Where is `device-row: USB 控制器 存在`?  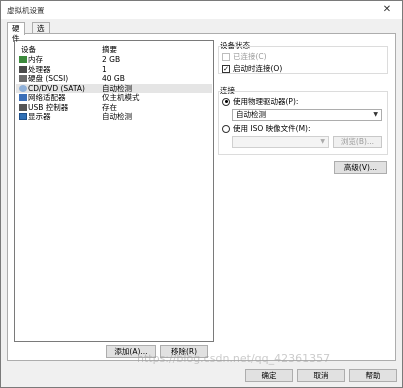 device-row: USB 控制器 存在 is located at coordinates (114, 107).